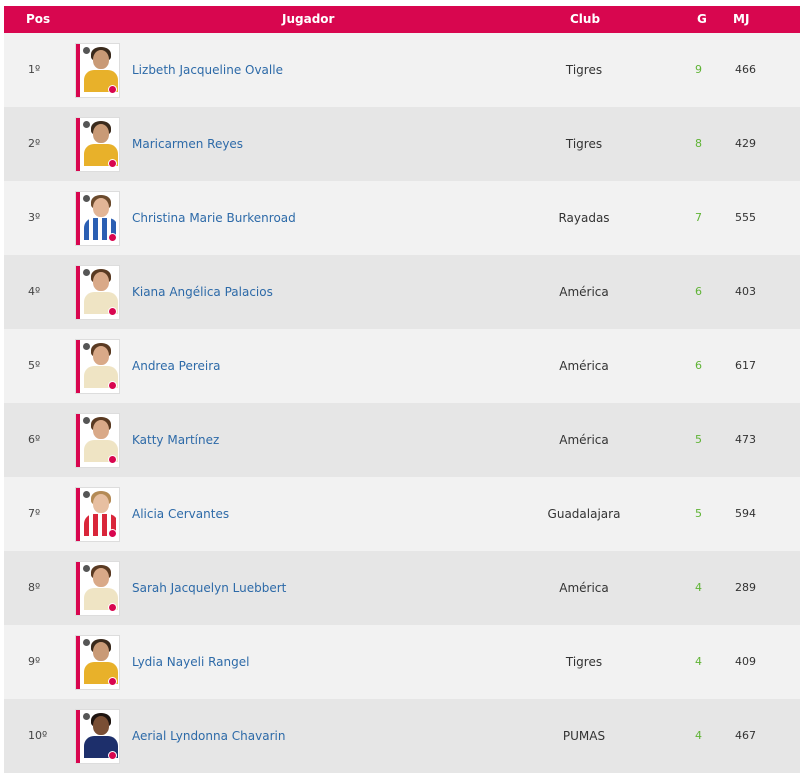 The width and height of the screenshot is (800, 776). Describe the element at coordinates (34, 439) in the screenshot. I see `position-cell: 6º` at that location.